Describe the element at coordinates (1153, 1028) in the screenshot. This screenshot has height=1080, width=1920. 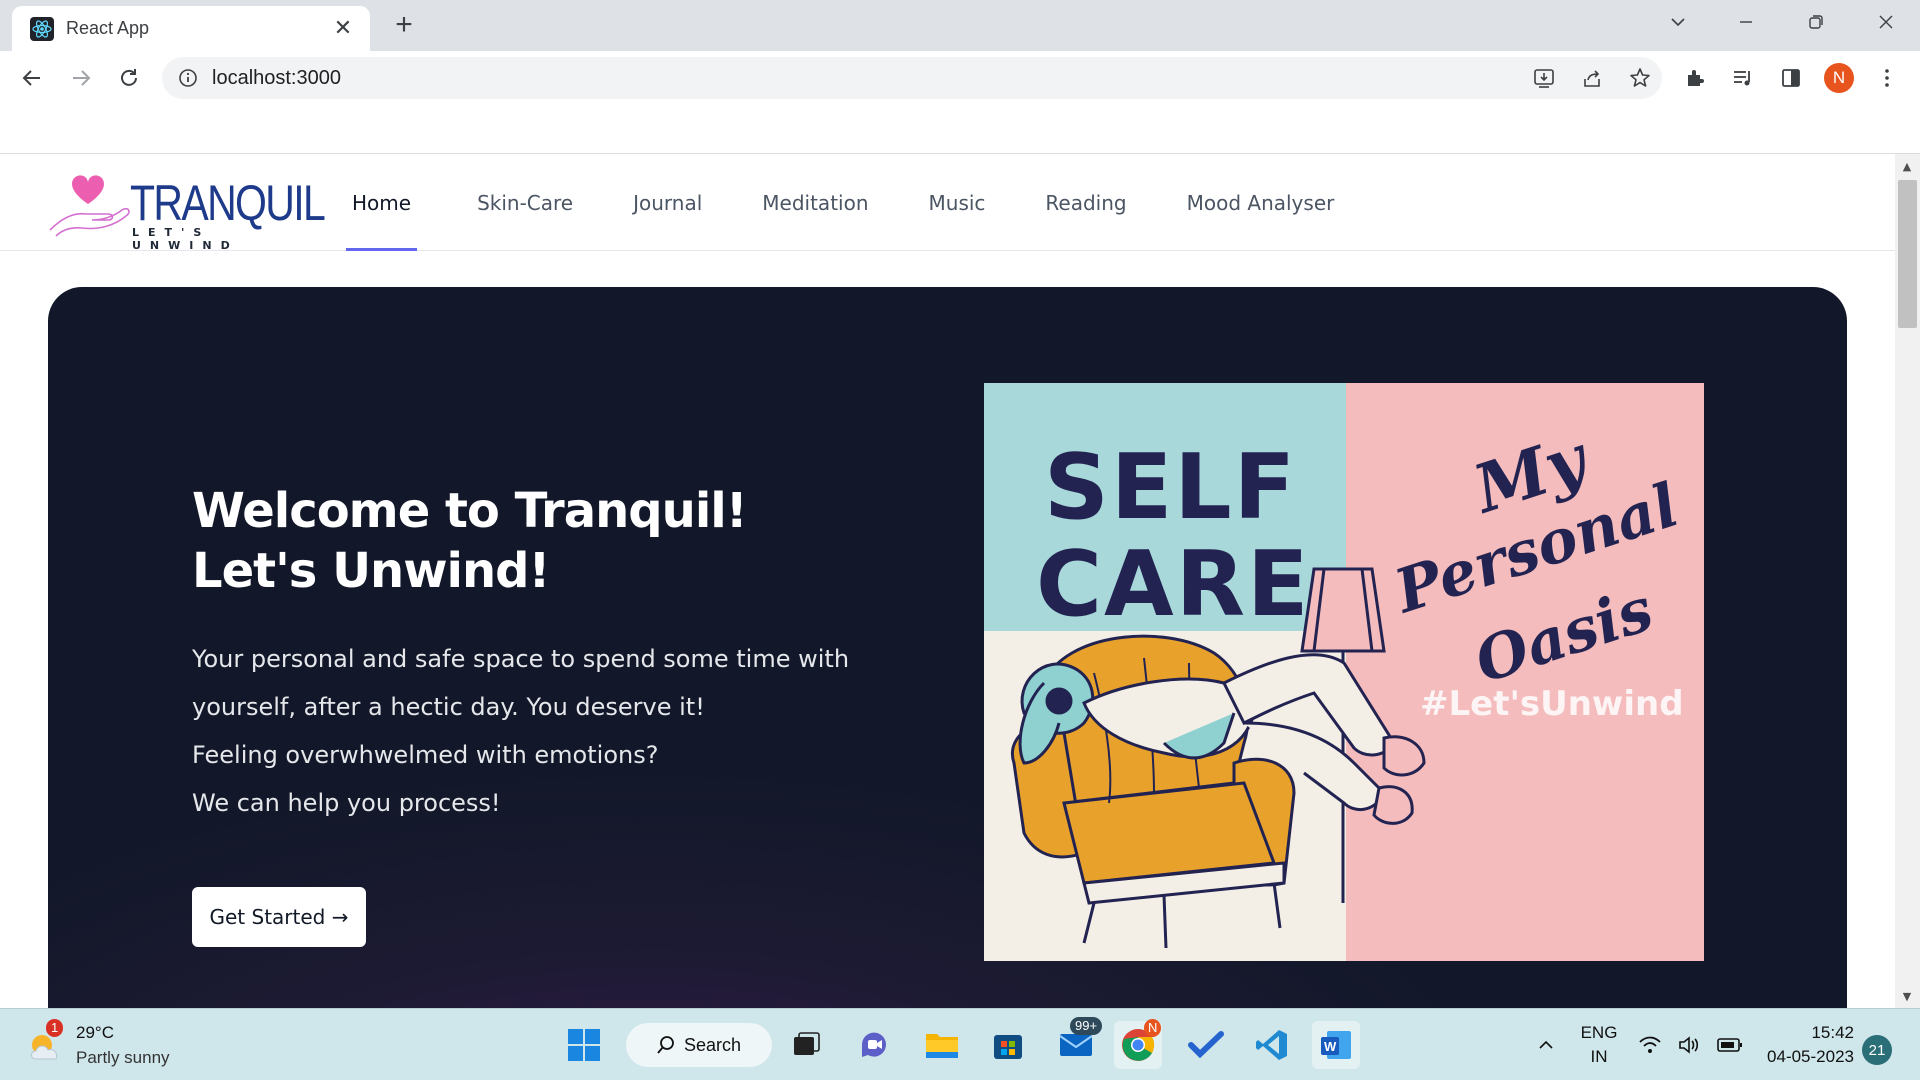
I see `chrome-profile-badge: N` at that location.